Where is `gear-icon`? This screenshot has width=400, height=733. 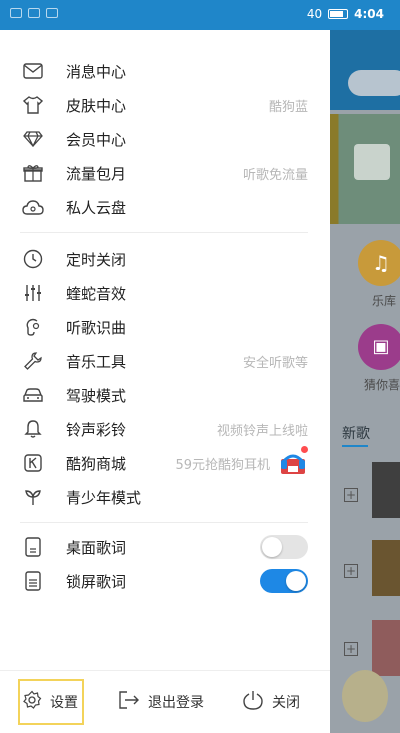 gear-icon is located at coordinates (32, 702).